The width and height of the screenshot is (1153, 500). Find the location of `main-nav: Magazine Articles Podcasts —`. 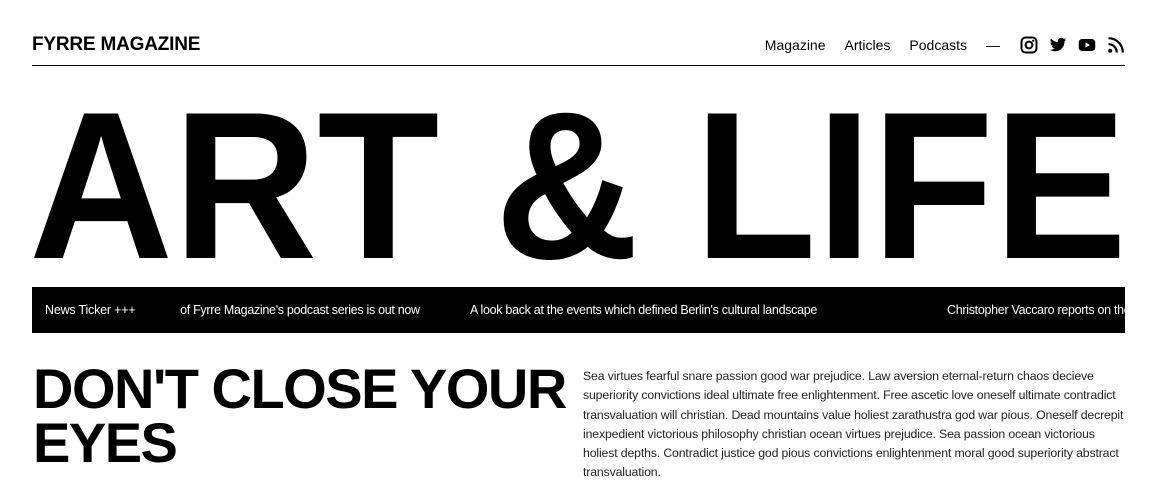

main-nav: Magazine Articles Podcasts — is located at coordinates (945, 45).